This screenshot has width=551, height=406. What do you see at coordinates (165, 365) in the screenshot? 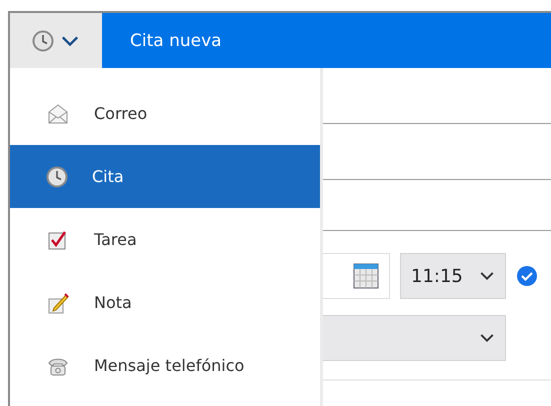
I see `menu-item: Mensaje telefónico` at bounding box center [165, 365].